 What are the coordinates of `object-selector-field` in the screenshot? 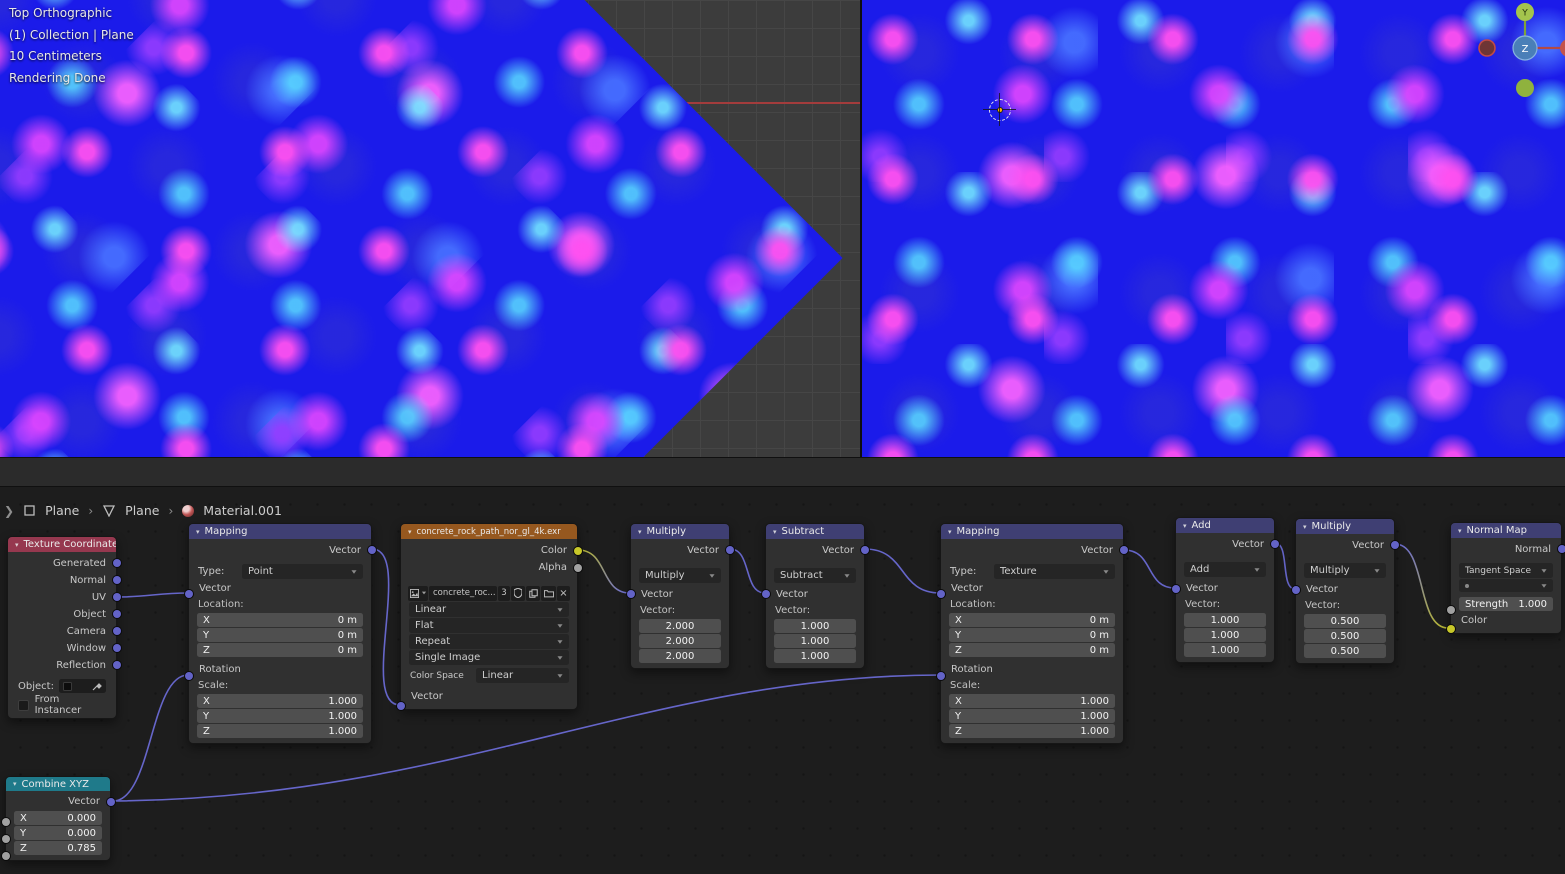 It's located at (82, 686).